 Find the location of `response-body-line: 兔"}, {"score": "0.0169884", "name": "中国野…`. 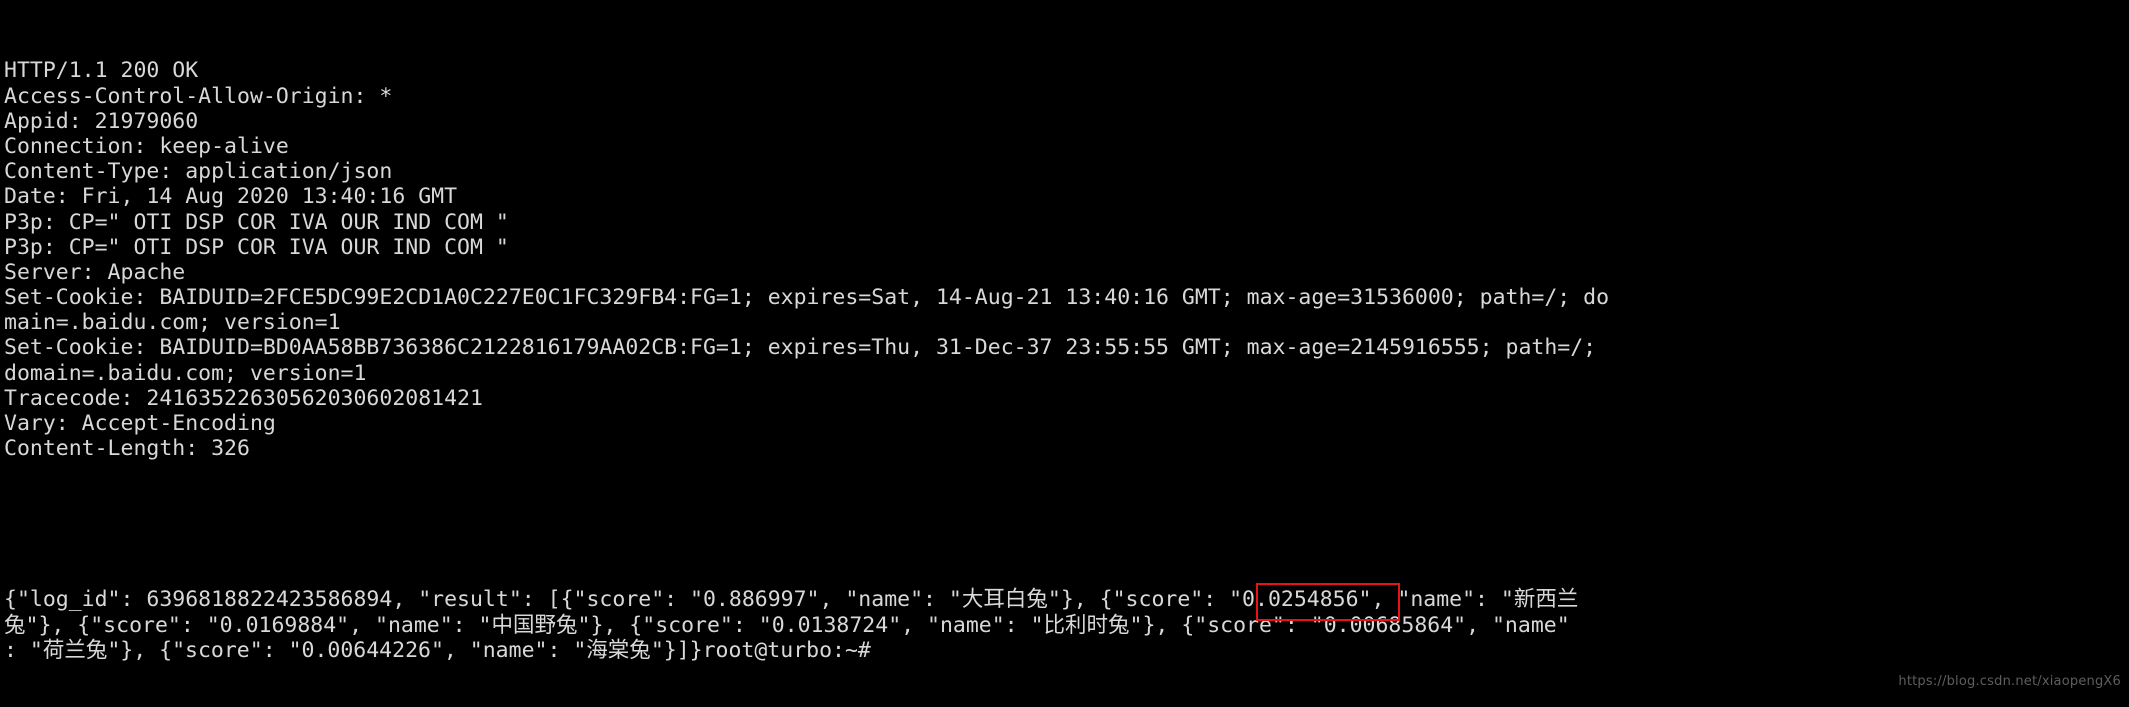

response-body-line: 兔"}, {"score": "0.0169884", "name": "中国野… is located at coordinates (787, 625).